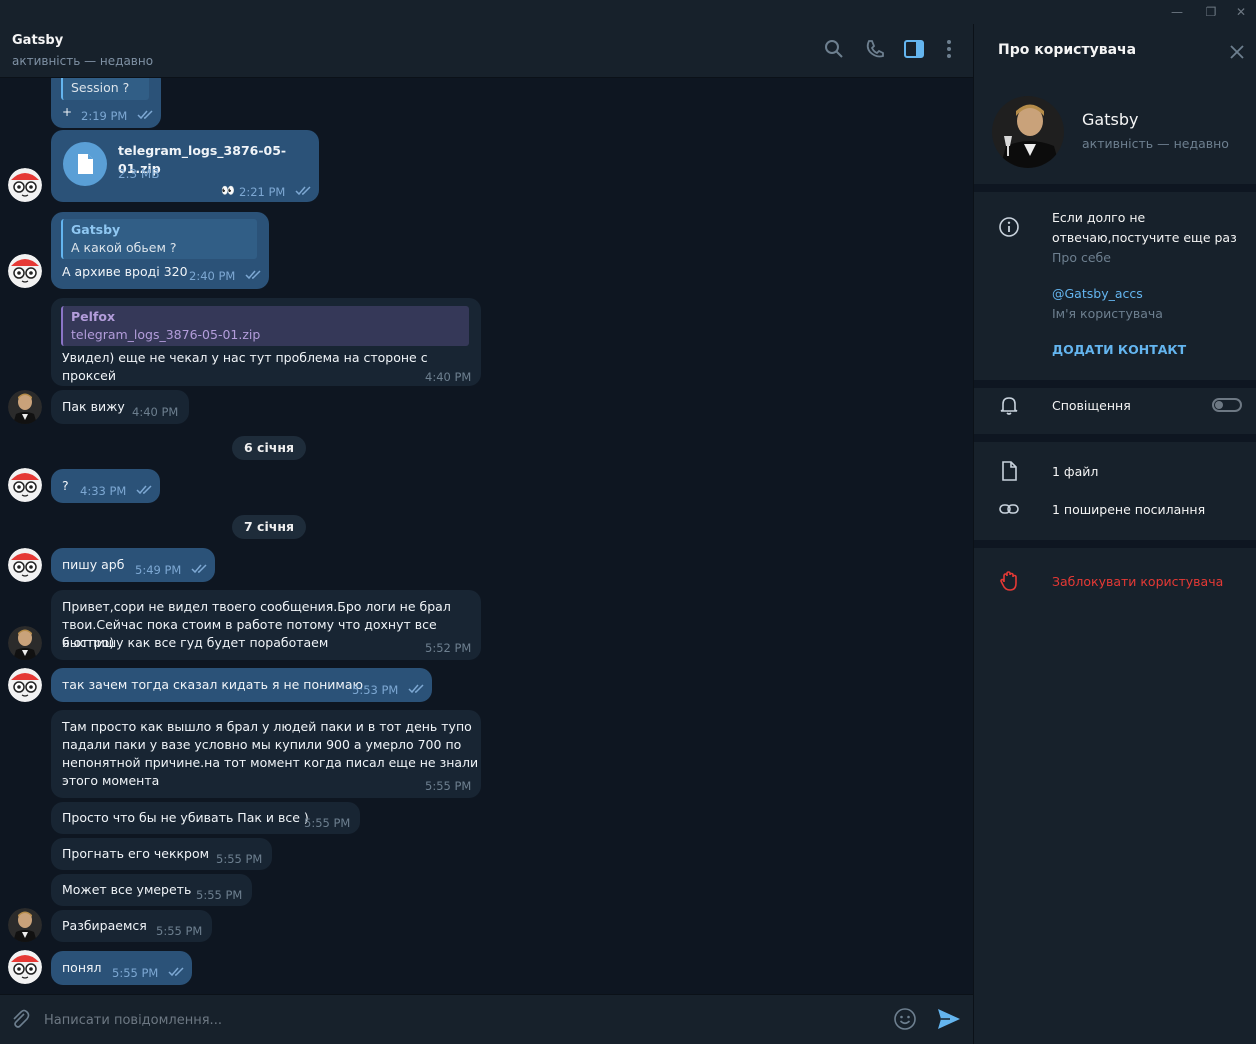 This screenshot has height=1044, width=1256. What do you see at coordinates (195, 642) in the screenshot?
I see `message-text-line: я отпишу как все гуд будет поработаем` at bounding box center [195, 642].